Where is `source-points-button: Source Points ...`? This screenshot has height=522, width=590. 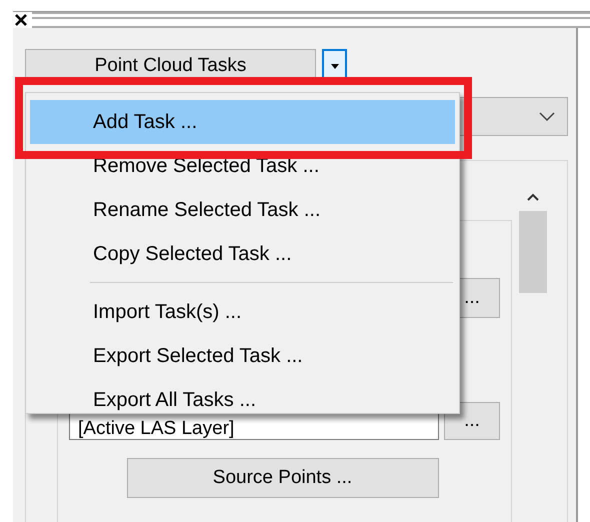 source-points-button: Source Points ... is located at coordinates (282, 478).